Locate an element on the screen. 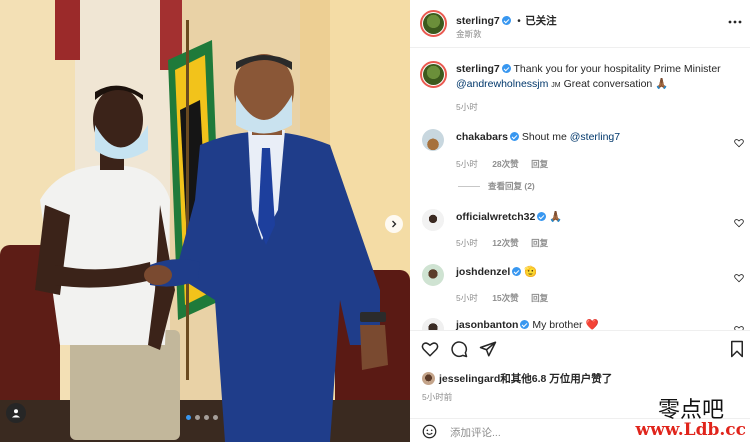 This screenshot has width=750, height=442. caption-avatar is located at coordinates (433, 74).